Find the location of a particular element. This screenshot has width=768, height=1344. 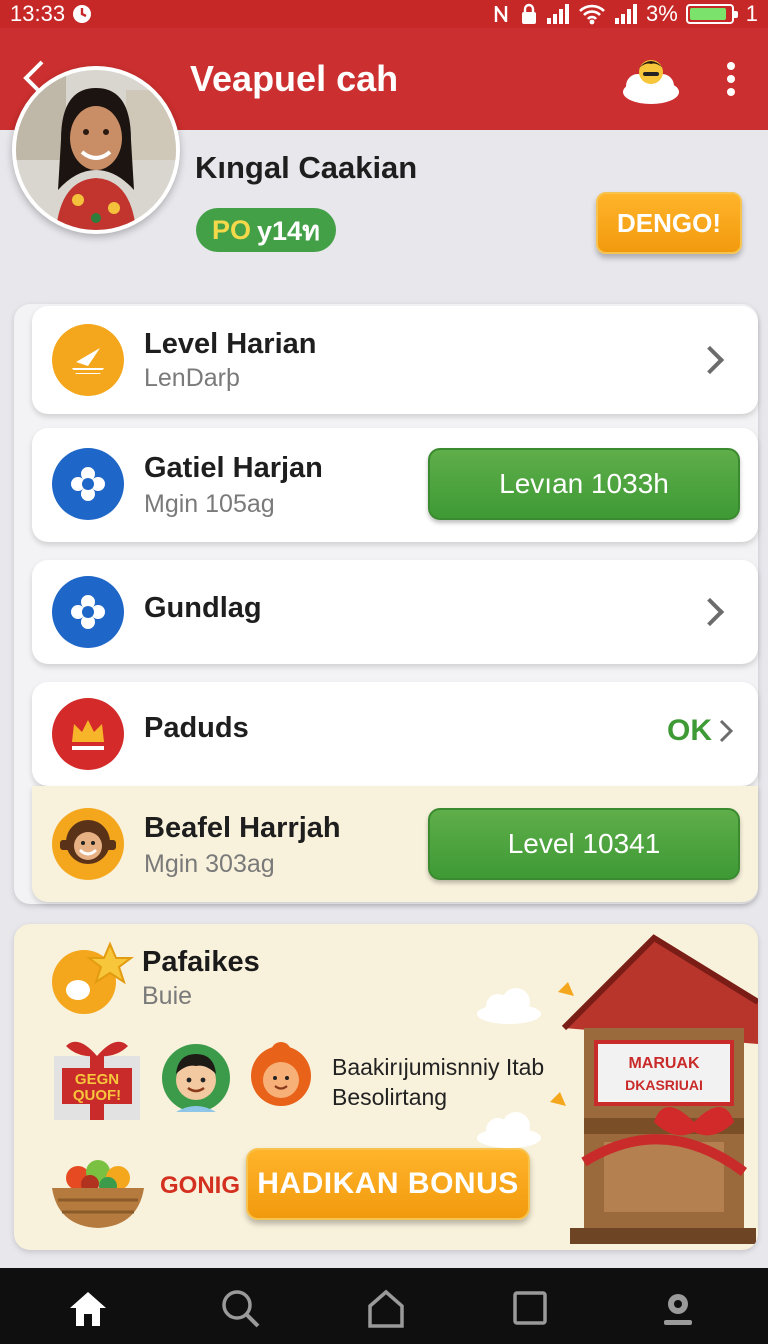

gift-text-2: QUOF! is located at coordinates (97, 1095).